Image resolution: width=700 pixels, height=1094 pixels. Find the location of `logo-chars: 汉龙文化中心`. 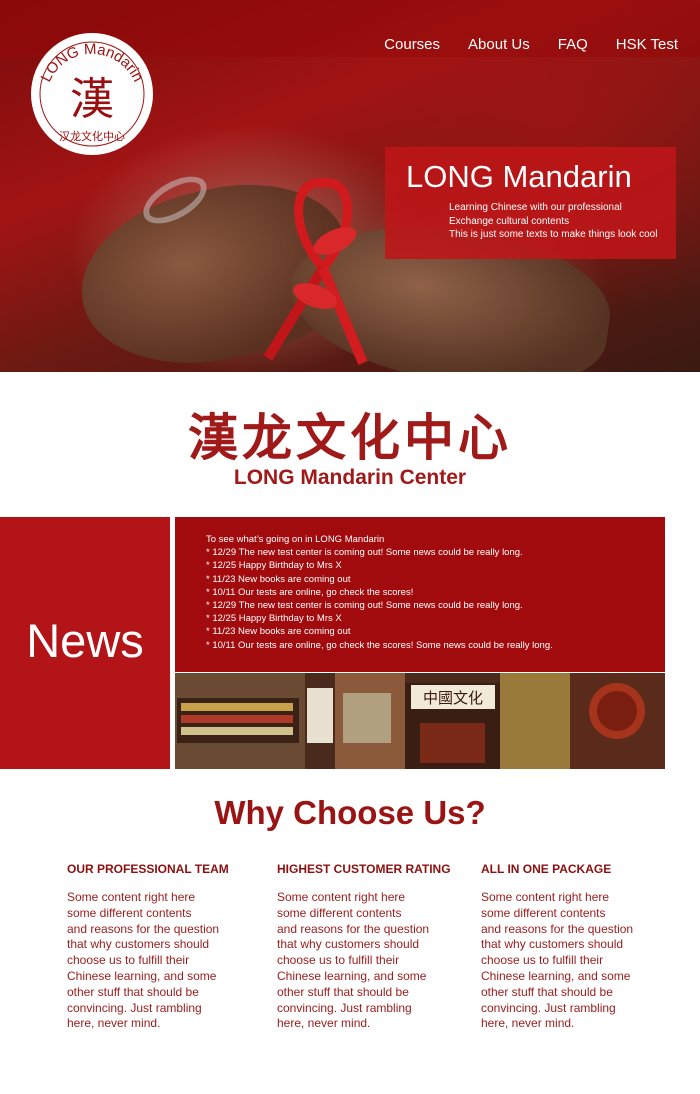

logo-chars: 汉龙文化中心 is located at coordinates (92, 136).